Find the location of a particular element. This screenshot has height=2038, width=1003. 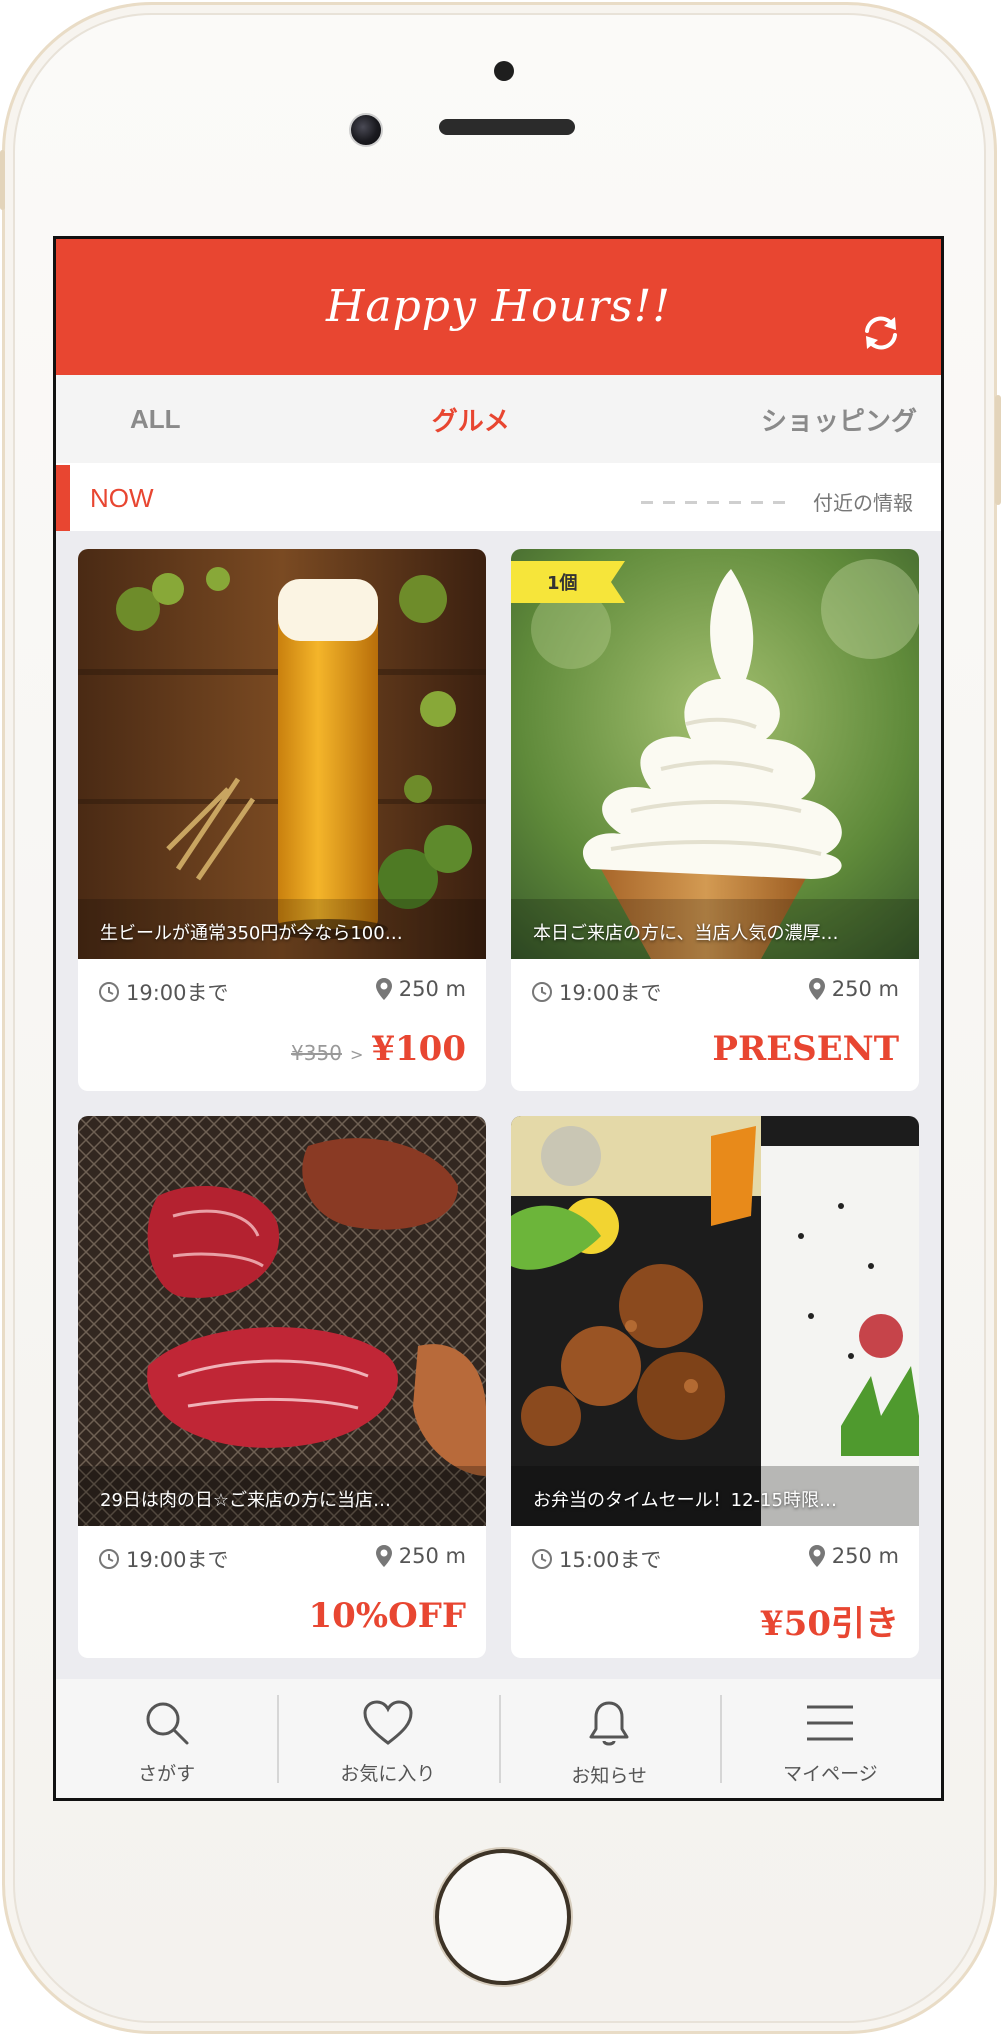

power-button is located at coordinates (998, 450).